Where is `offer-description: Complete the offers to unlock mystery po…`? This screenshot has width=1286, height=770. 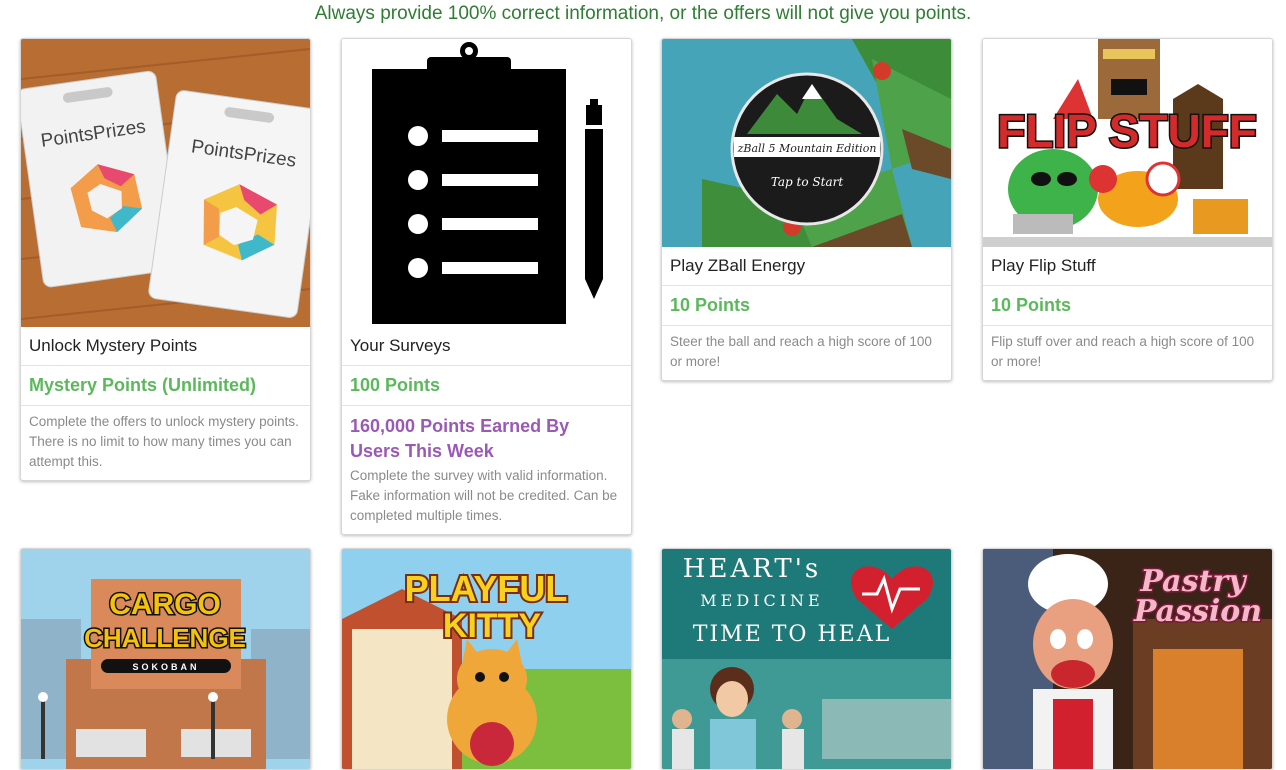 offer-description: Complete the offers to unlock mystery po… is located at coordinates (164, 441).